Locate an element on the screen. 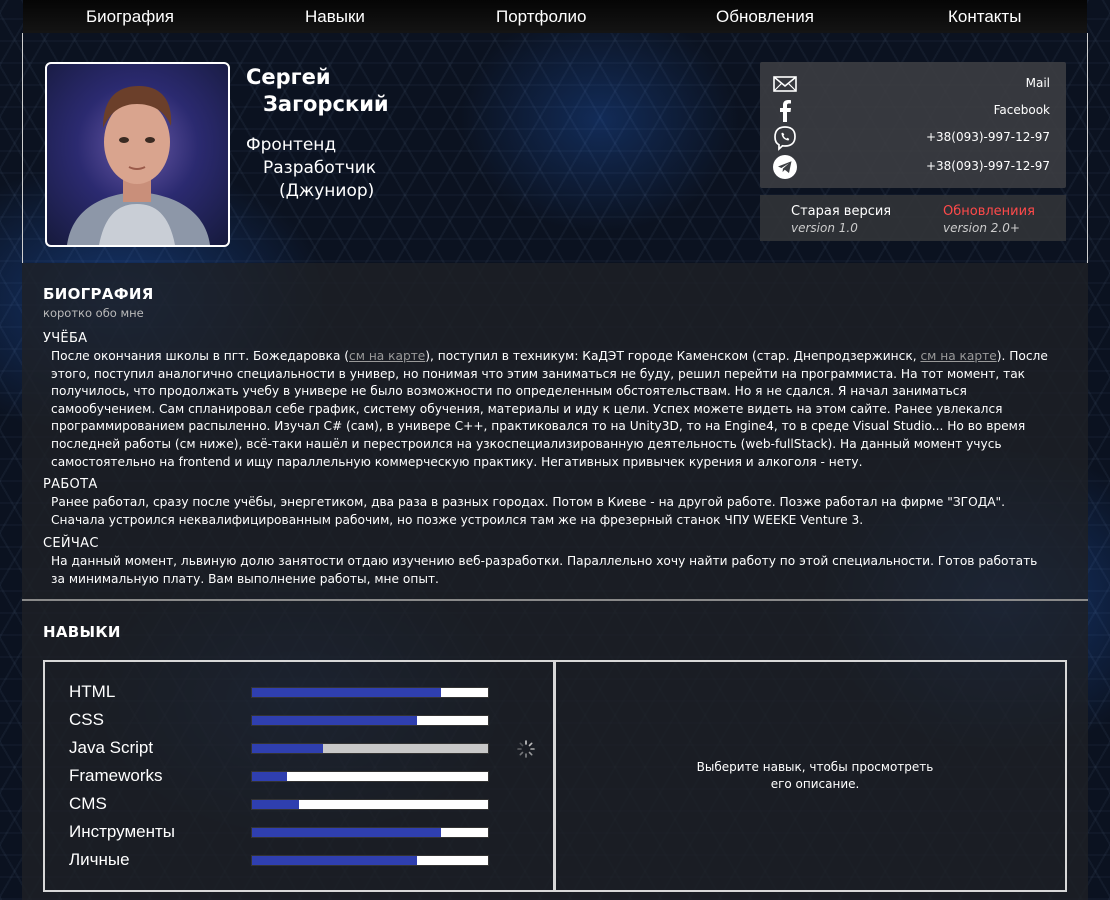 The height and width of the screenshot is (900, 1110). biography-subtitle: коротко обо мне is located at coordinates (93, 313).